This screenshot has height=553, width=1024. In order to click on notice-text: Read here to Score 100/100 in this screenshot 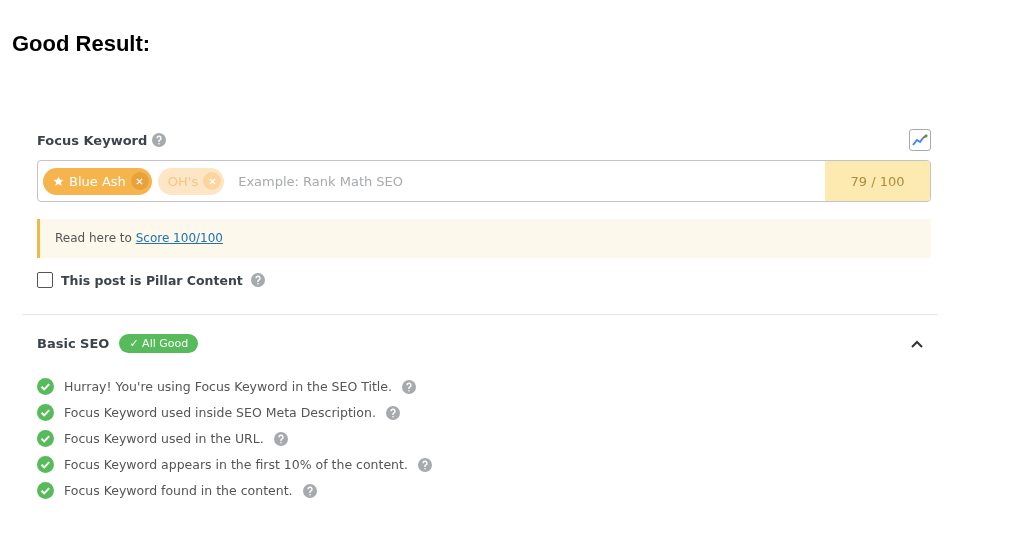, I will do `click(484, 238)`.